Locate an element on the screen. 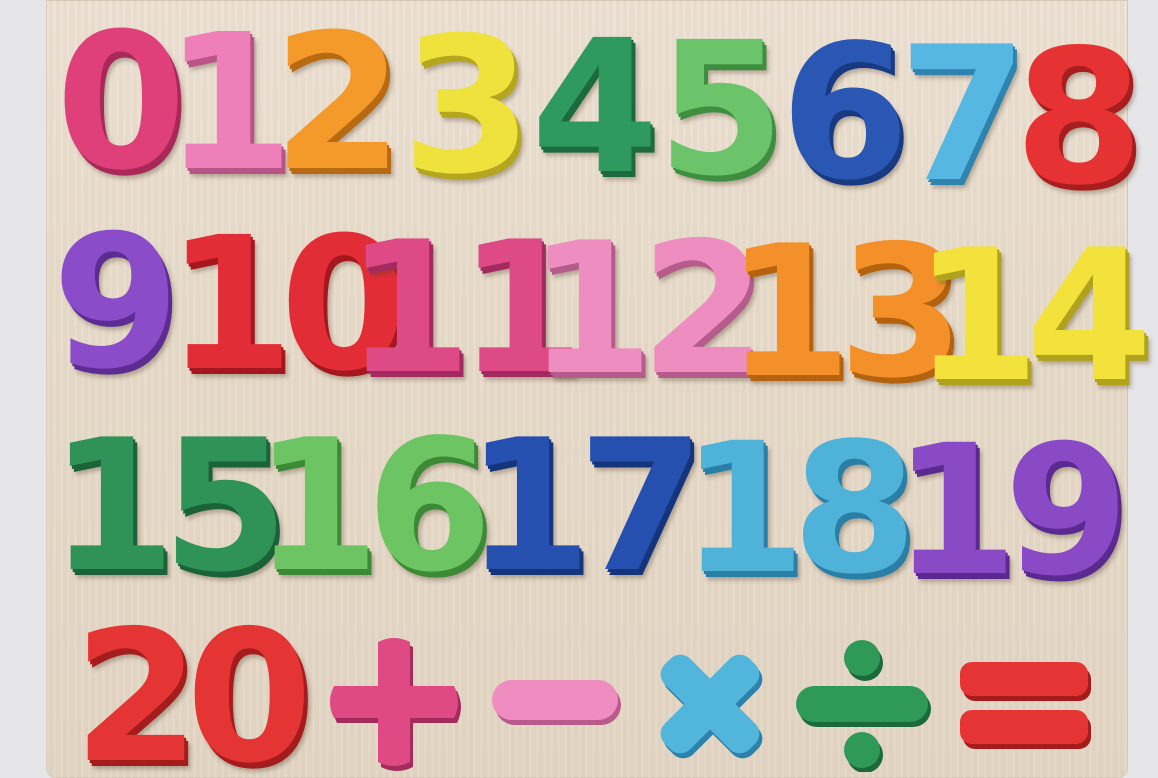  number-piece-2: 2 is located at coordinates (338, 106).